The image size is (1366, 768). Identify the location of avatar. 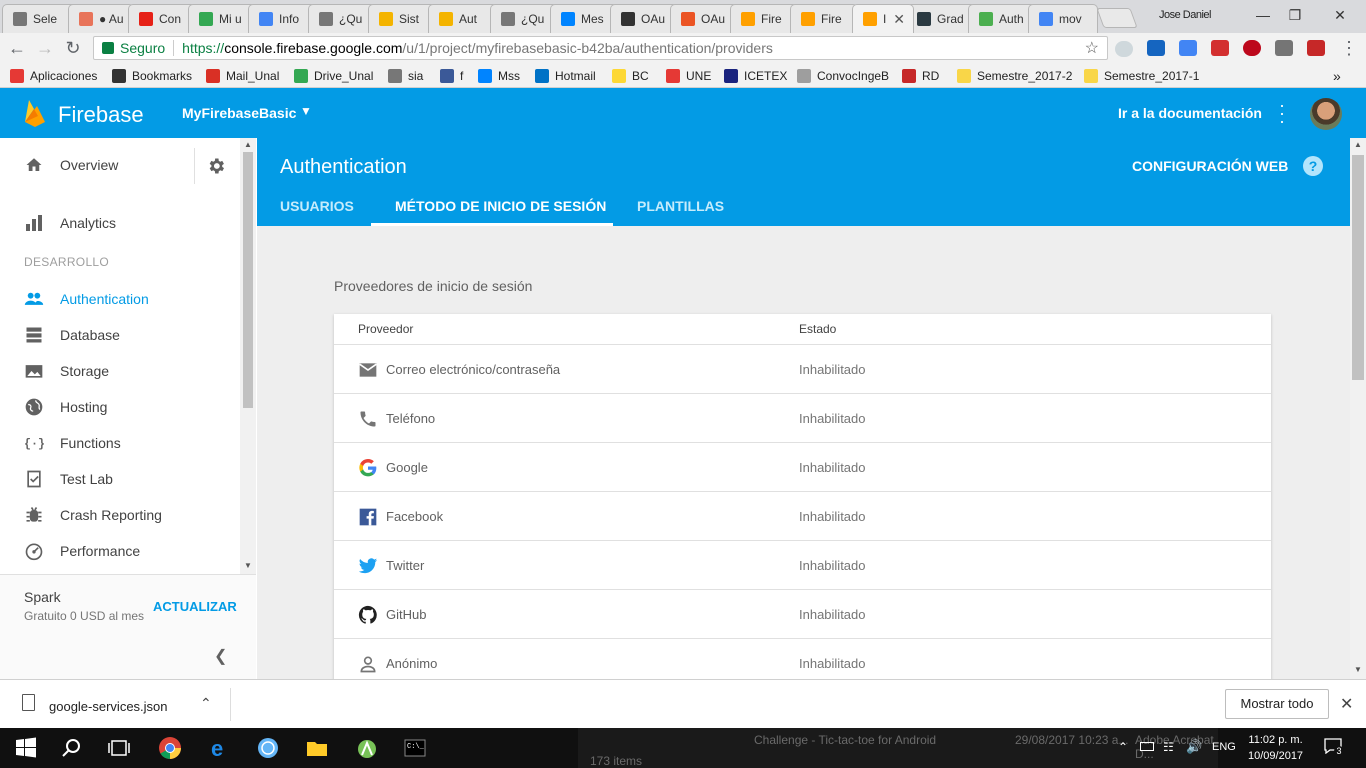
(1326, 114).